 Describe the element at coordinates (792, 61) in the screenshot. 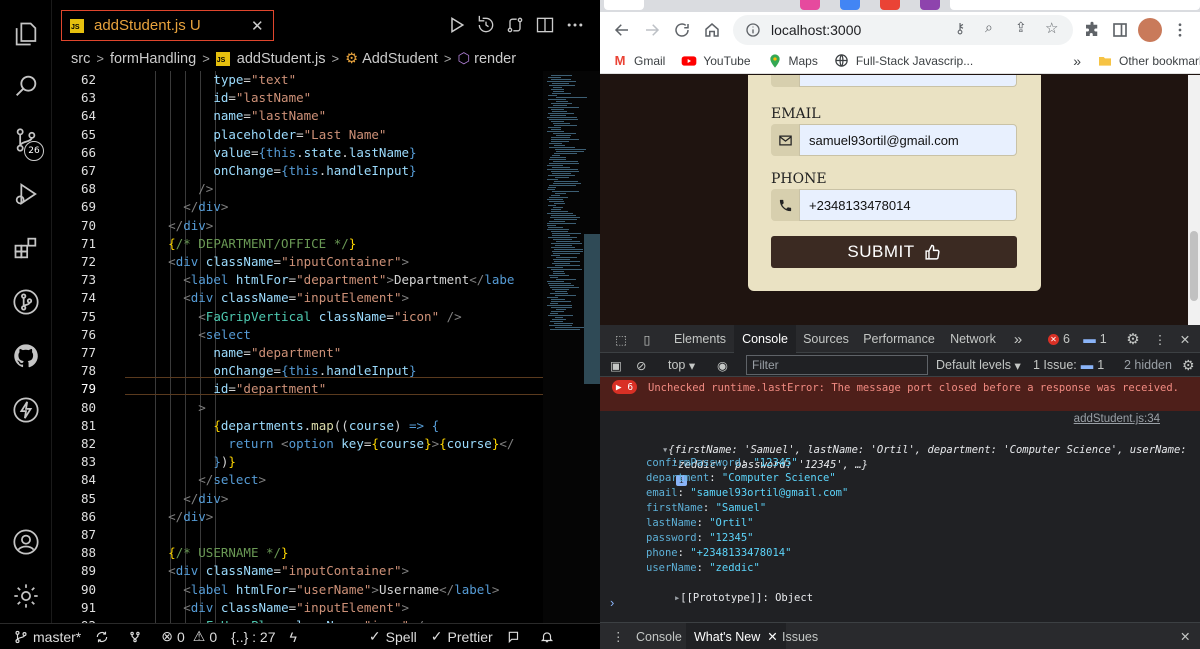

I see `bookmark-maps: Maps` at that location.